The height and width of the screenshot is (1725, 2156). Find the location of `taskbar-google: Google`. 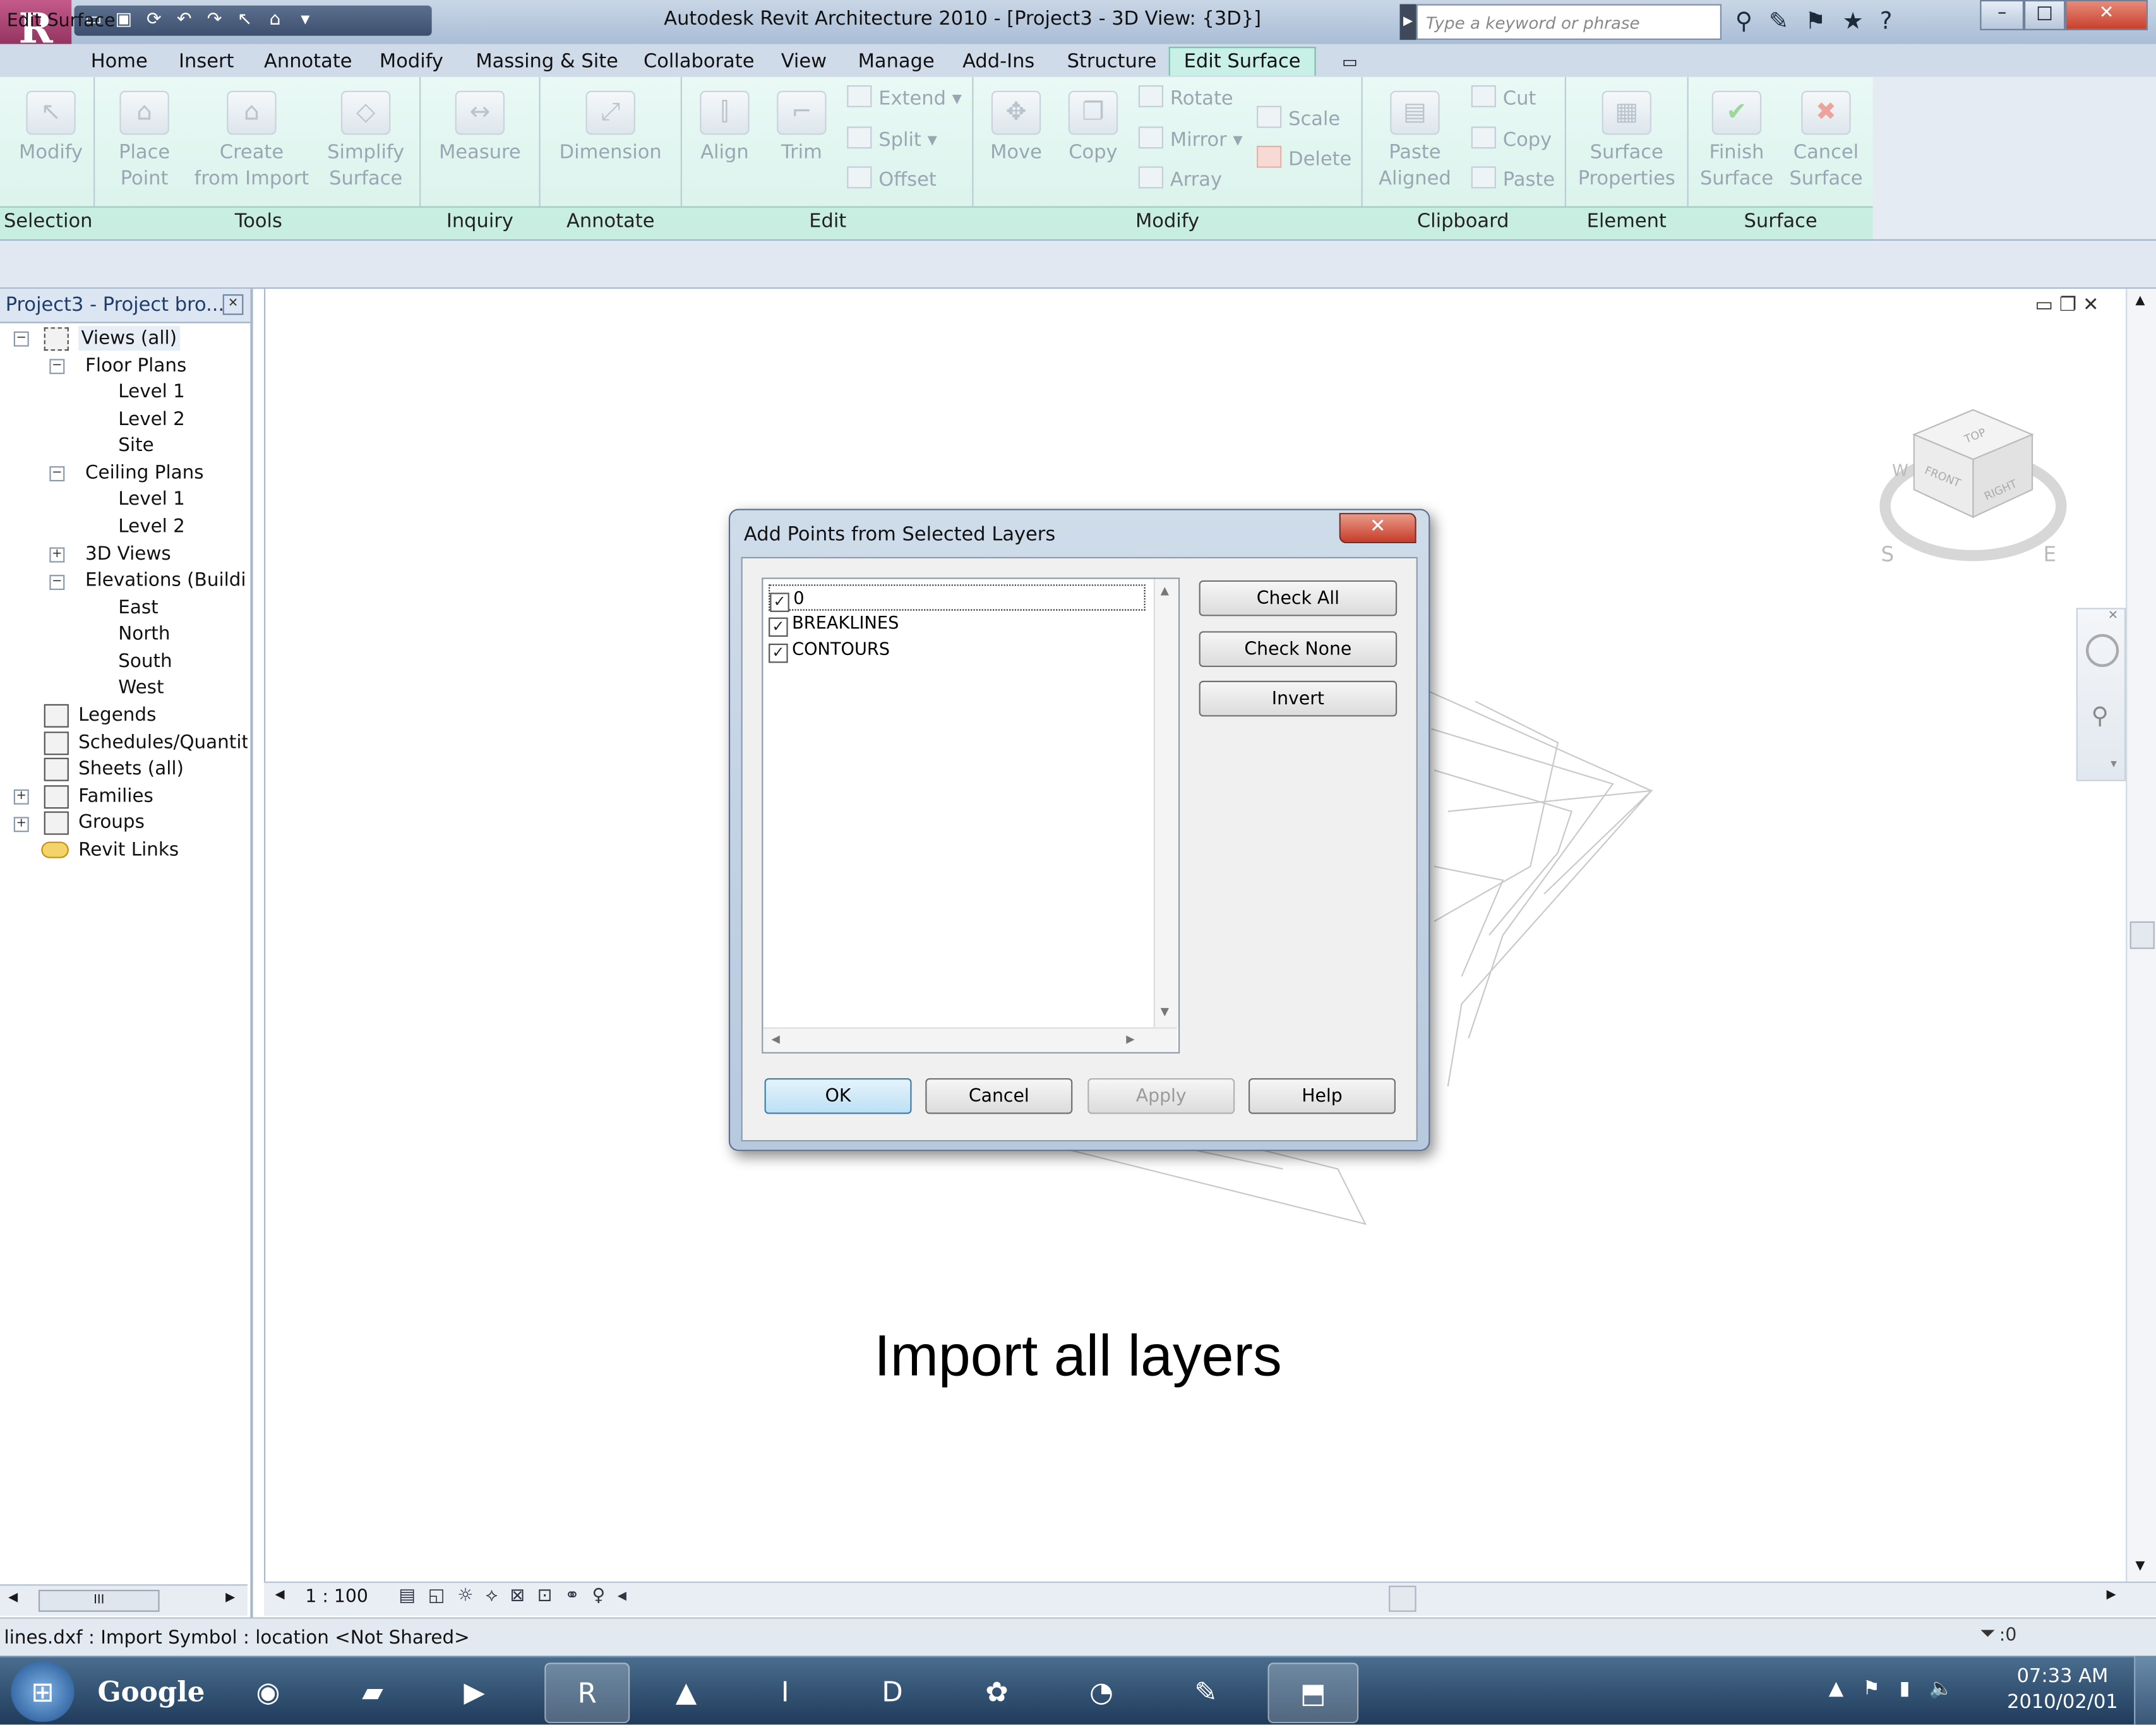

taskbar-google: Google is located at coordinates (151, 1691).